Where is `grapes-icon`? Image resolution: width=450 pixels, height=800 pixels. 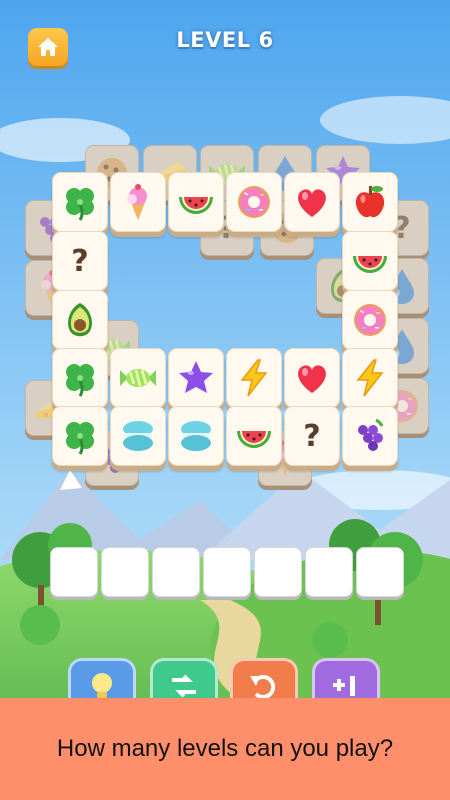
grapes-icon is located at coordinates (370, 436).